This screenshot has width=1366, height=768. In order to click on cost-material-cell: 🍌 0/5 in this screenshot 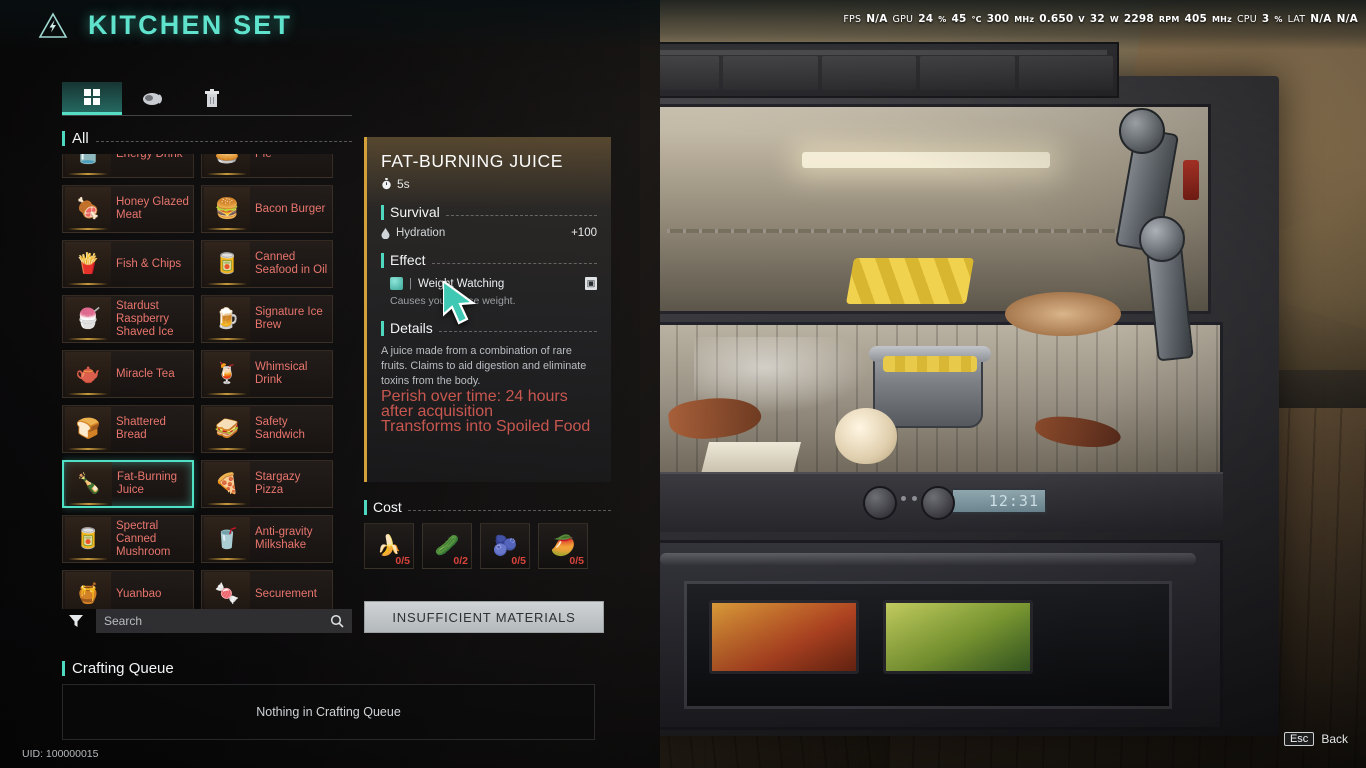, I will do `click(389, 546)`.